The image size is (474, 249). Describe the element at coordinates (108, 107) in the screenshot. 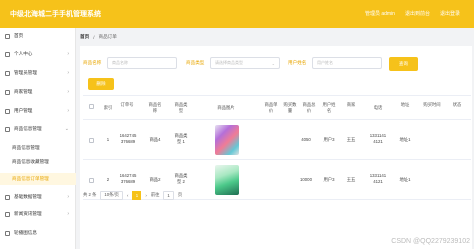

I see `col-index: 索引` at that location.